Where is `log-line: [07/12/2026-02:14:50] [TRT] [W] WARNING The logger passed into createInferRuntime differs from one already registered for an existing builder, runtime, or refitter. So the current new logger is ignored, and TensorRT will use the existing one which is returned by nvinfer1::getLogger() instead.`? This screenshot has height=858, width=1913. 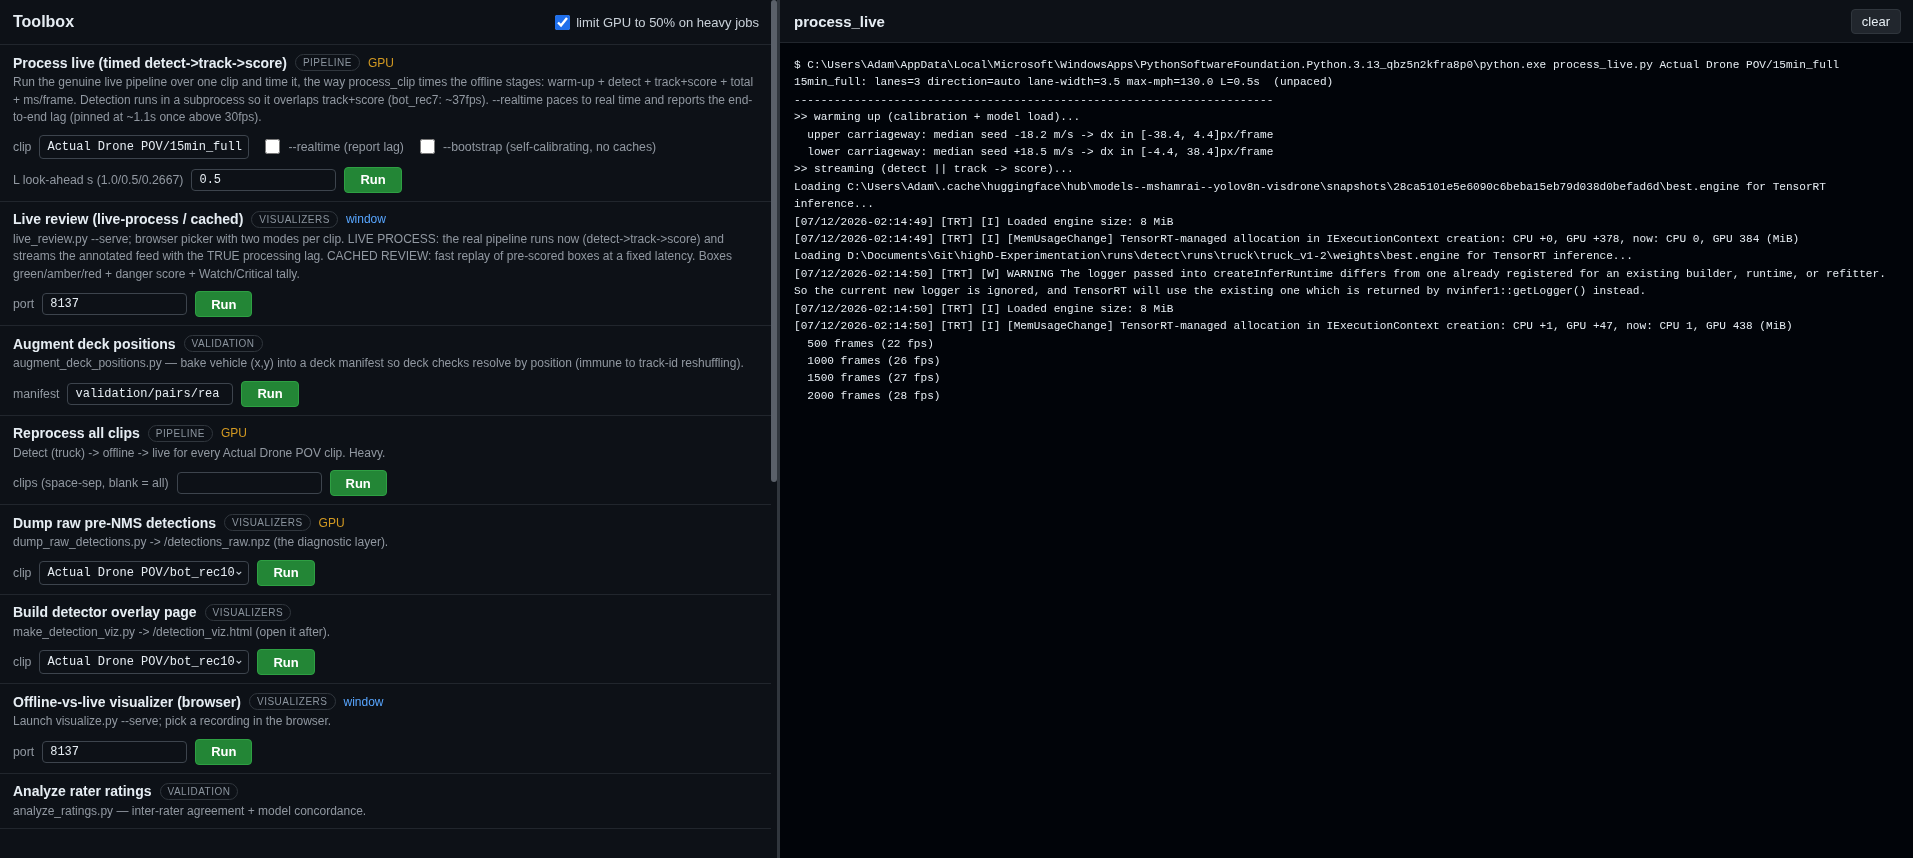
log-line: [07/12/2026-02:14:50] [TRT] [W] WARNING The logger passed into createInferRuntime differs from one already registered for an existing builder, runtime, or refitter. So the current new logger is ignored, and TensorRT will use the existing one which is returned by nvinfer1::getLogger() instead. is located at coordinates (1340, 283).